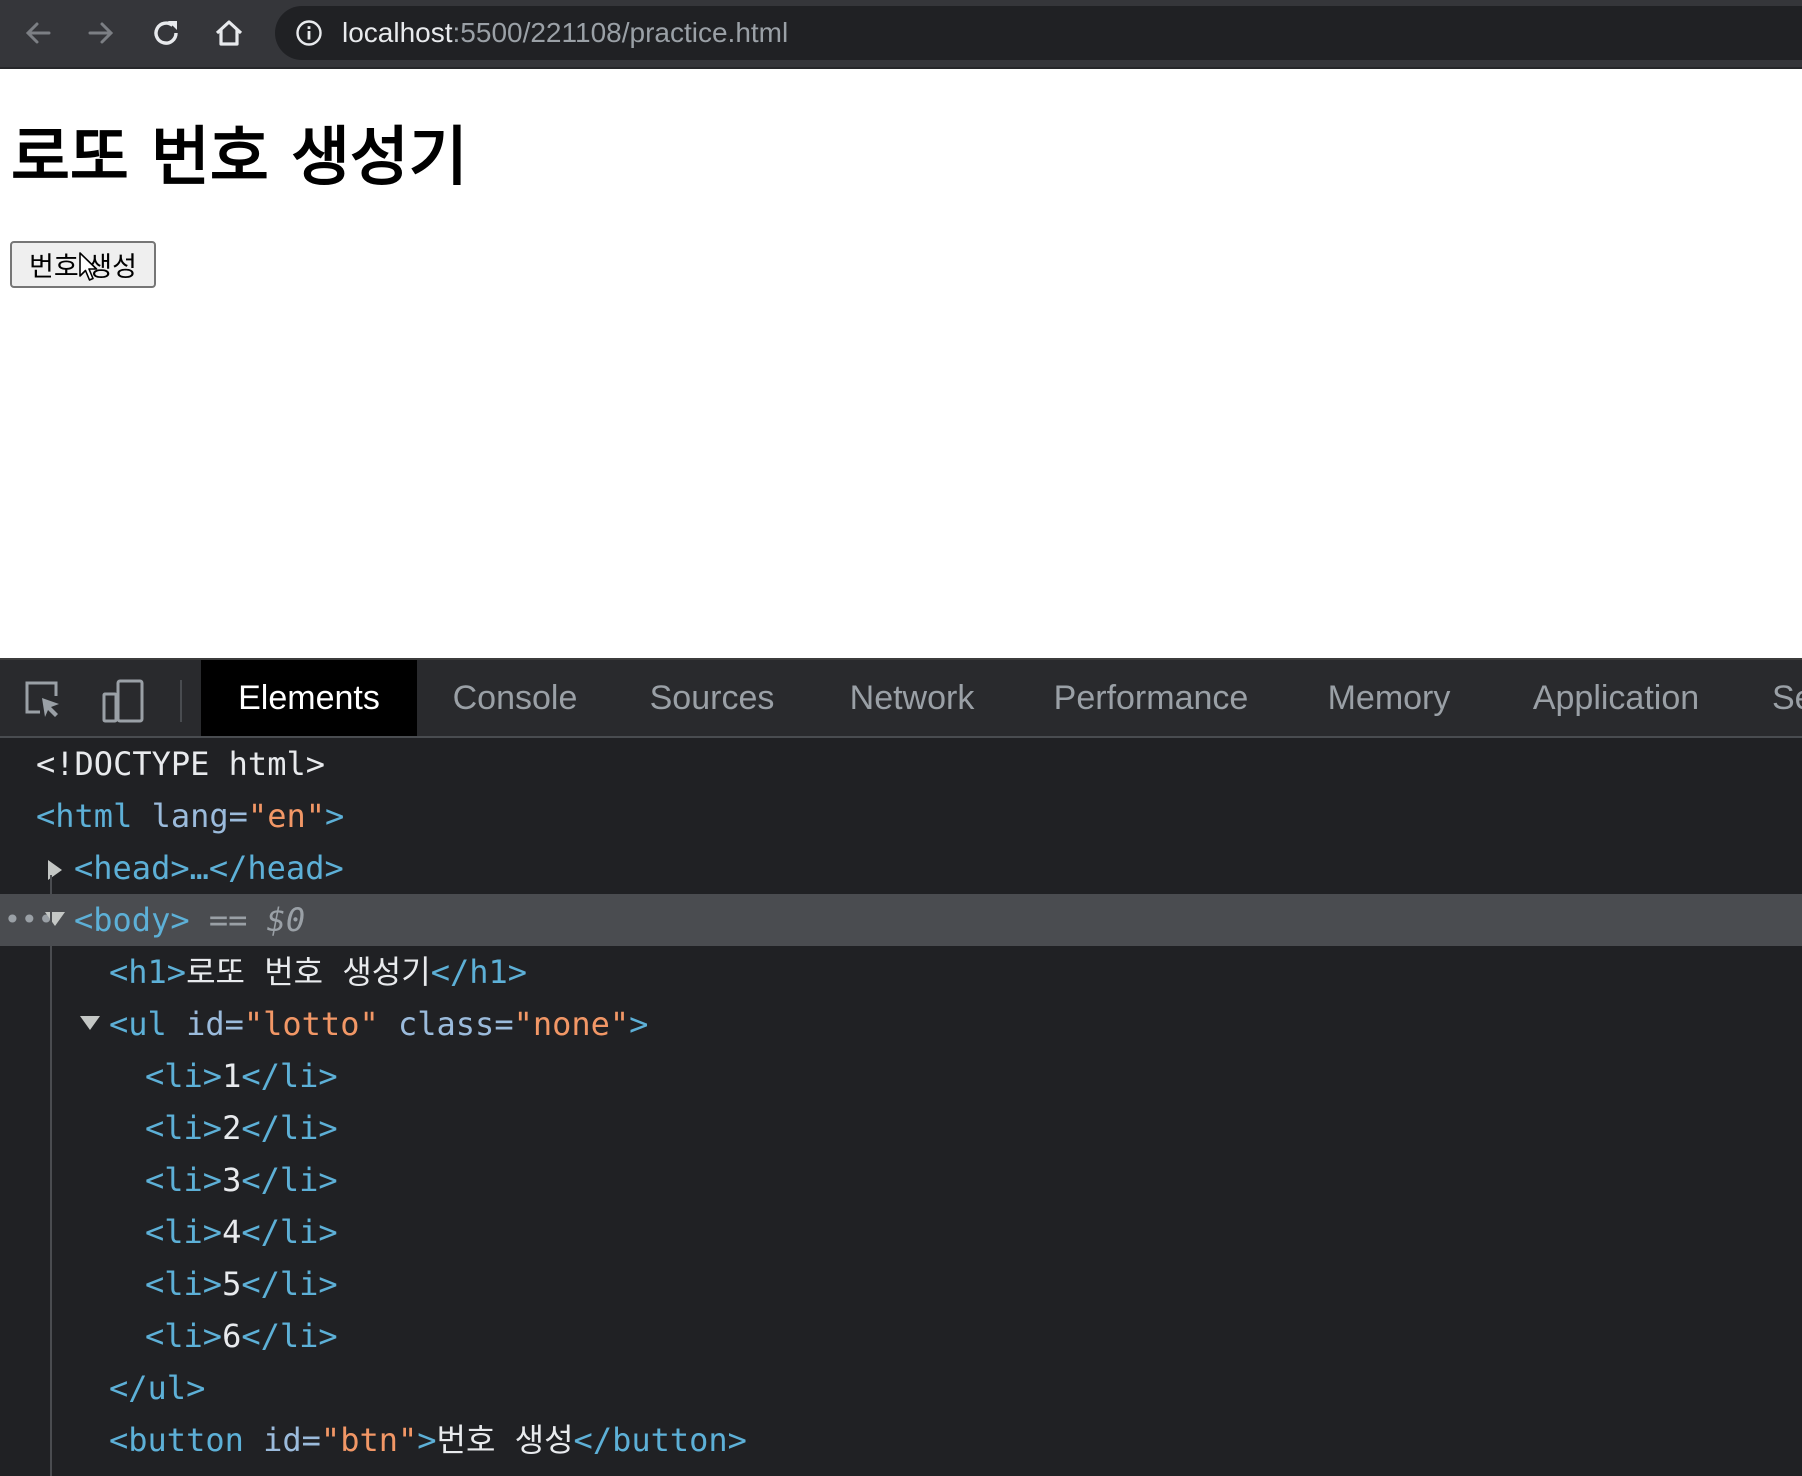 Image resolution: width=1802 pixels, height=1476 pixels. Describe the element at coordinates (241, 1128) in the screenshot. I see `dom-node-li: <li>2</li>` at that location.